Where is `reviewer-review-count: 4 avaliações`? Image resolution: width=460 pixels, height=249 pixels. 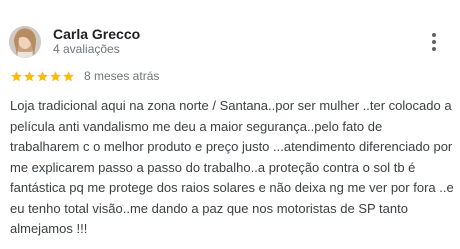 reviewer-review-count: 4 avaliações is located at coordinates (86, 49).